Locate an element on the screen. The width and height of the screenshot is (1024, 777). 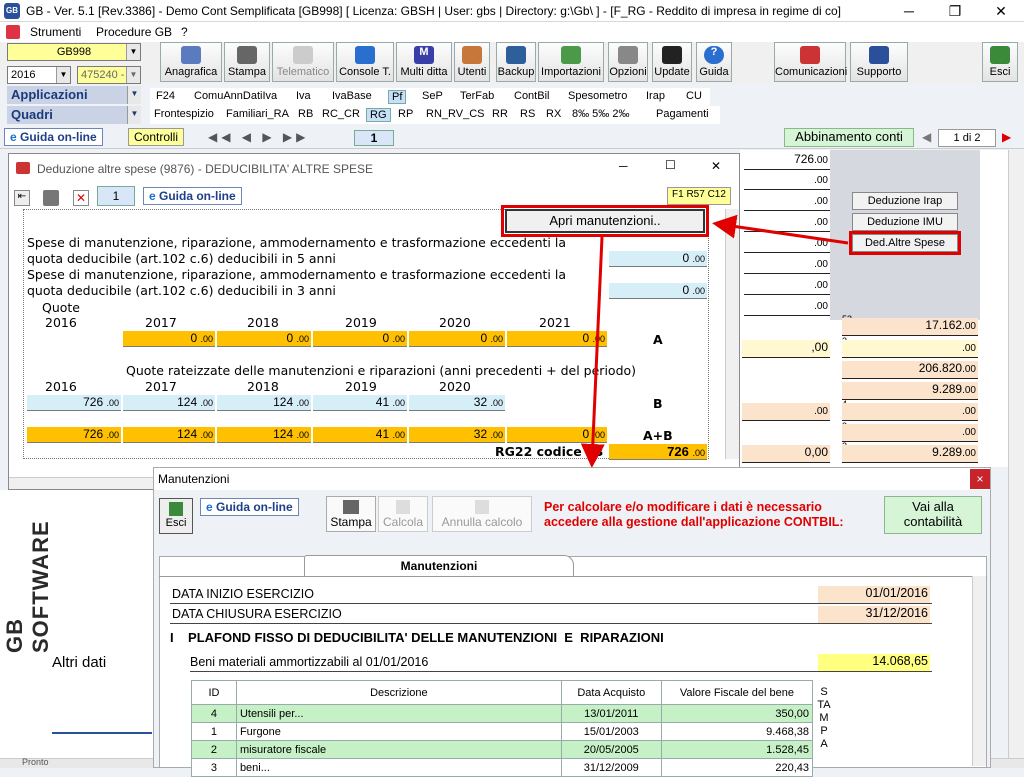
data-chiusura-row: DATA CHIUSURA ESERCIZIO 31/12/2016 is located at coordinates (551, 615).